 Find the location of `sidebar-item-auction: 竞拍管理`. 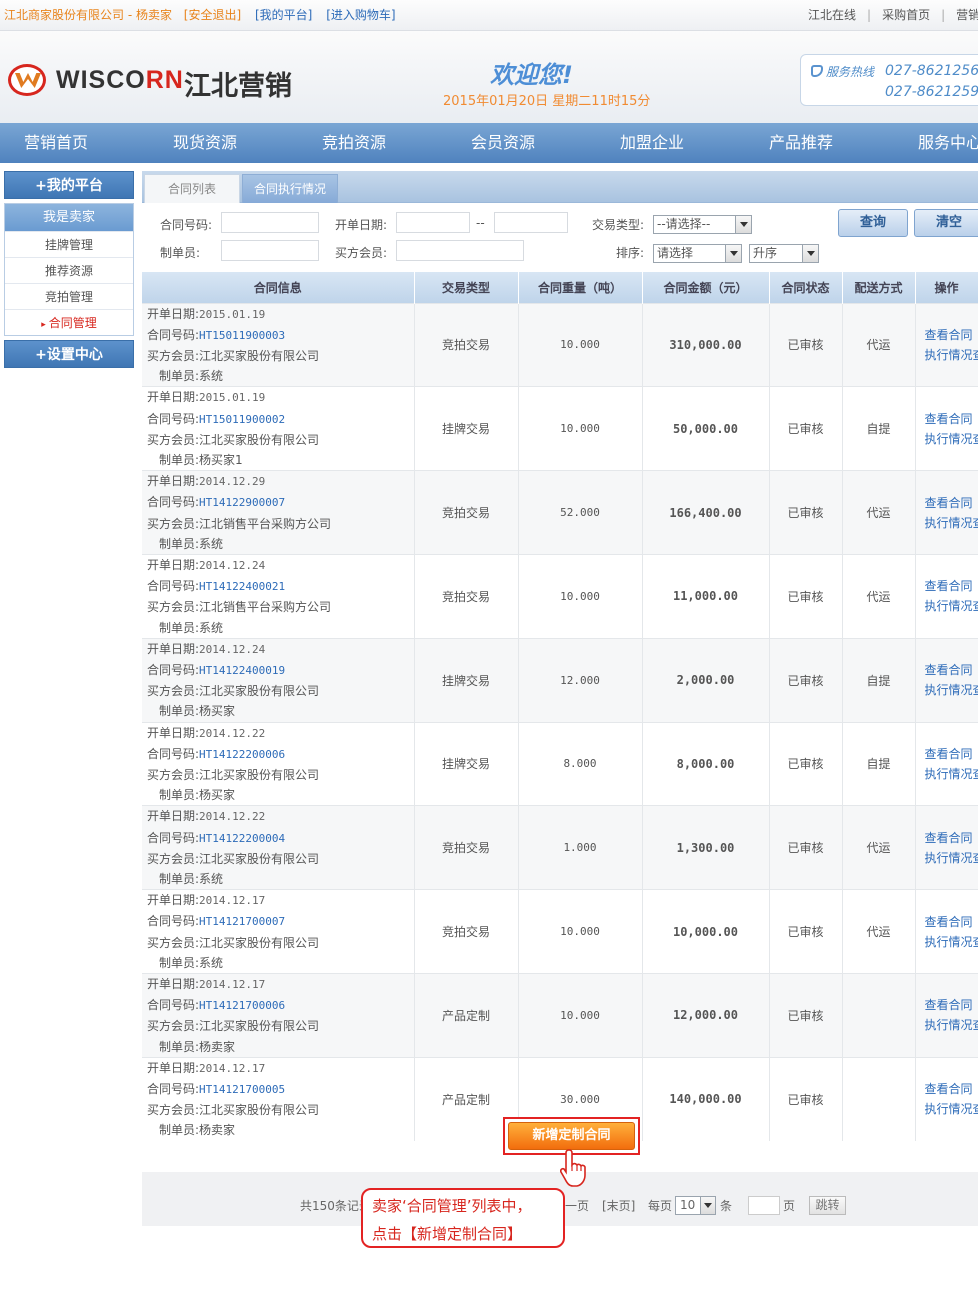

sidebar-item-auction: 竞拍管理 is located at coordinates (69, 296).